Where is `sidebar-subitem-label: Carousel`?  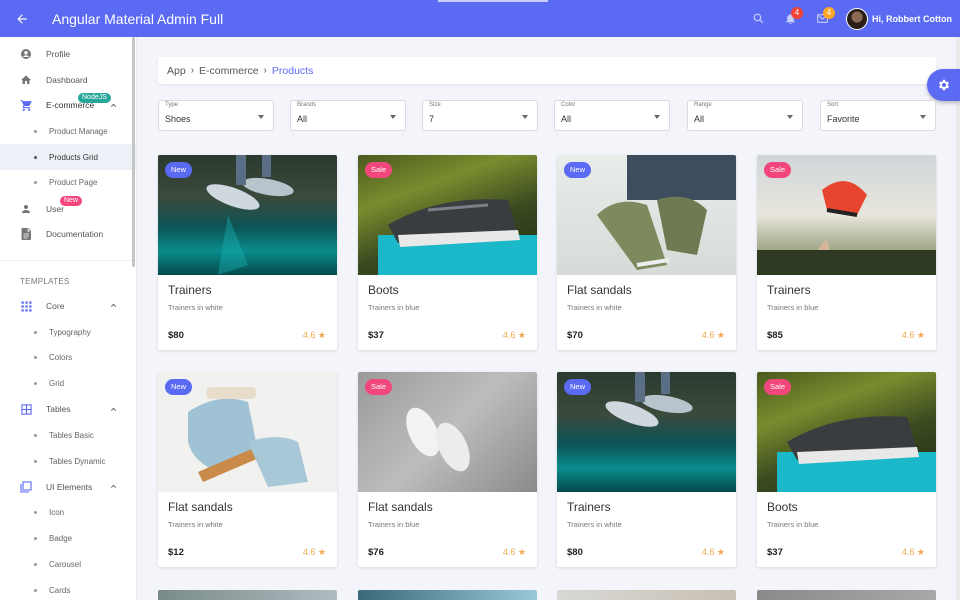
sidebar-subitem-label: Carousel is located at coordinates (65, 564).